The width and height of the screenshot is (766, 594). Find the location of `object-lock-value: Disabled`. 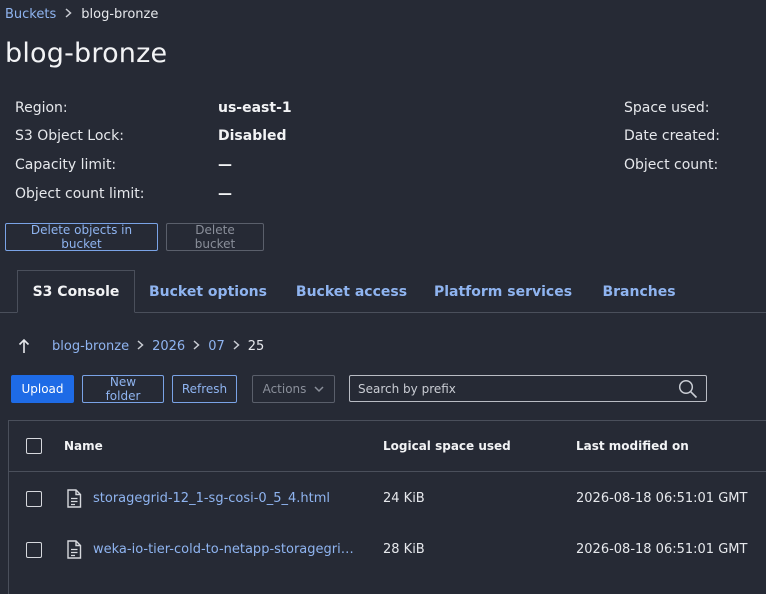

object-lock-value: Disabled is located at coordinates (252, 136).